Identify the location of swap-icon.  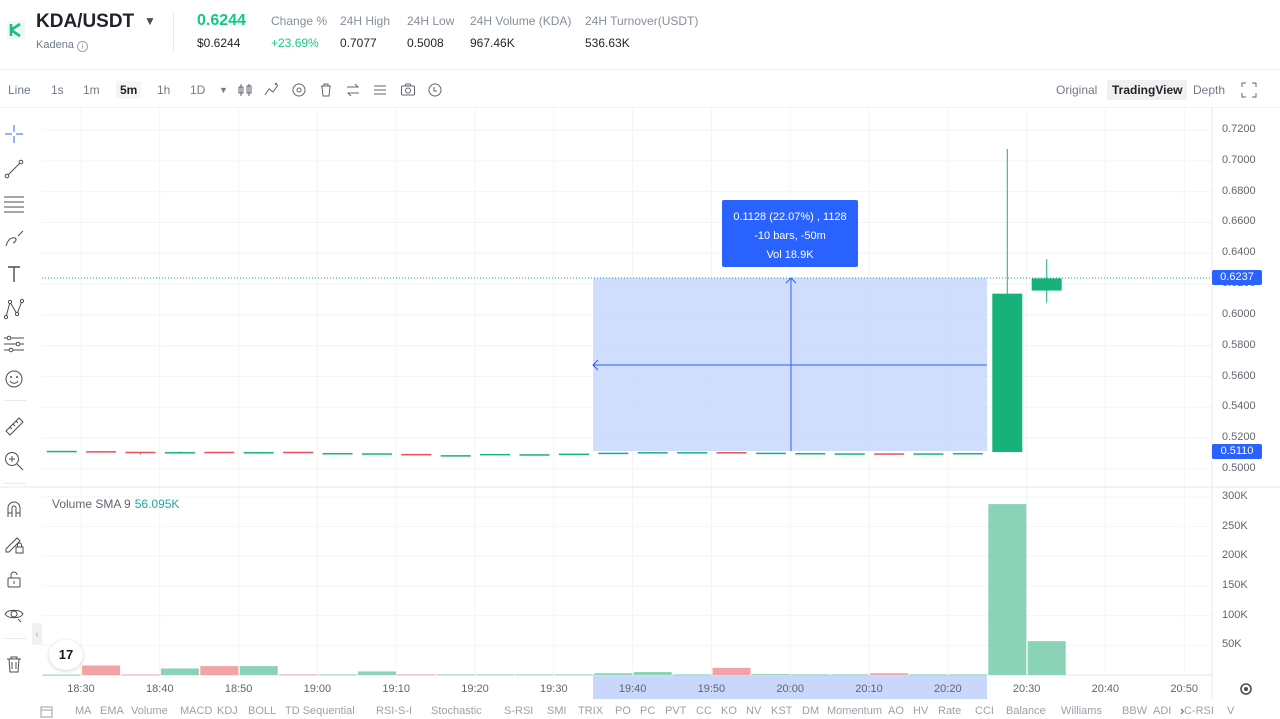
(353, 90).